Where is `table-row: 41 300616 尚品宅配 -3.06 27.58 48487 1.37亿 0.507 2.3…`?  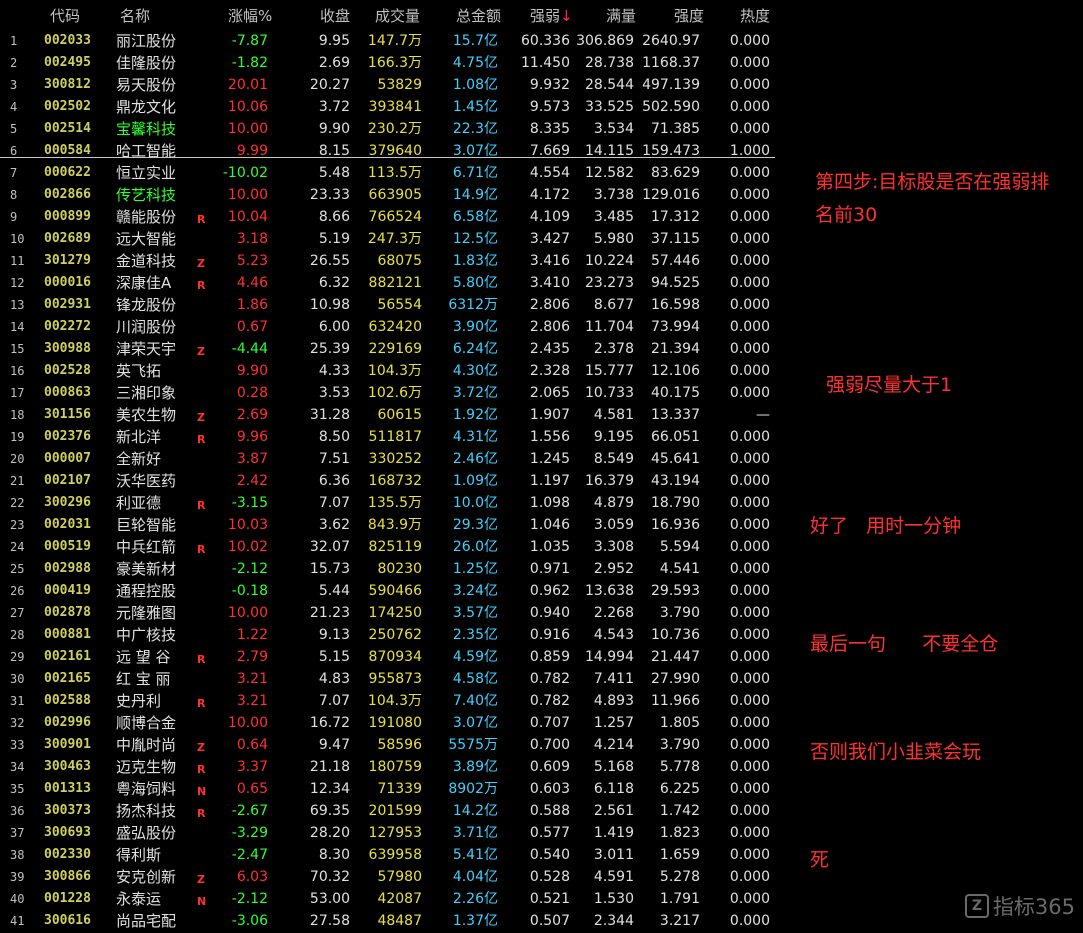
table-row: 41 300616 尚品宅配 -3.06 27.58 48487 1.37亿 0.507 2.3… is located at coordinates (390, 921).